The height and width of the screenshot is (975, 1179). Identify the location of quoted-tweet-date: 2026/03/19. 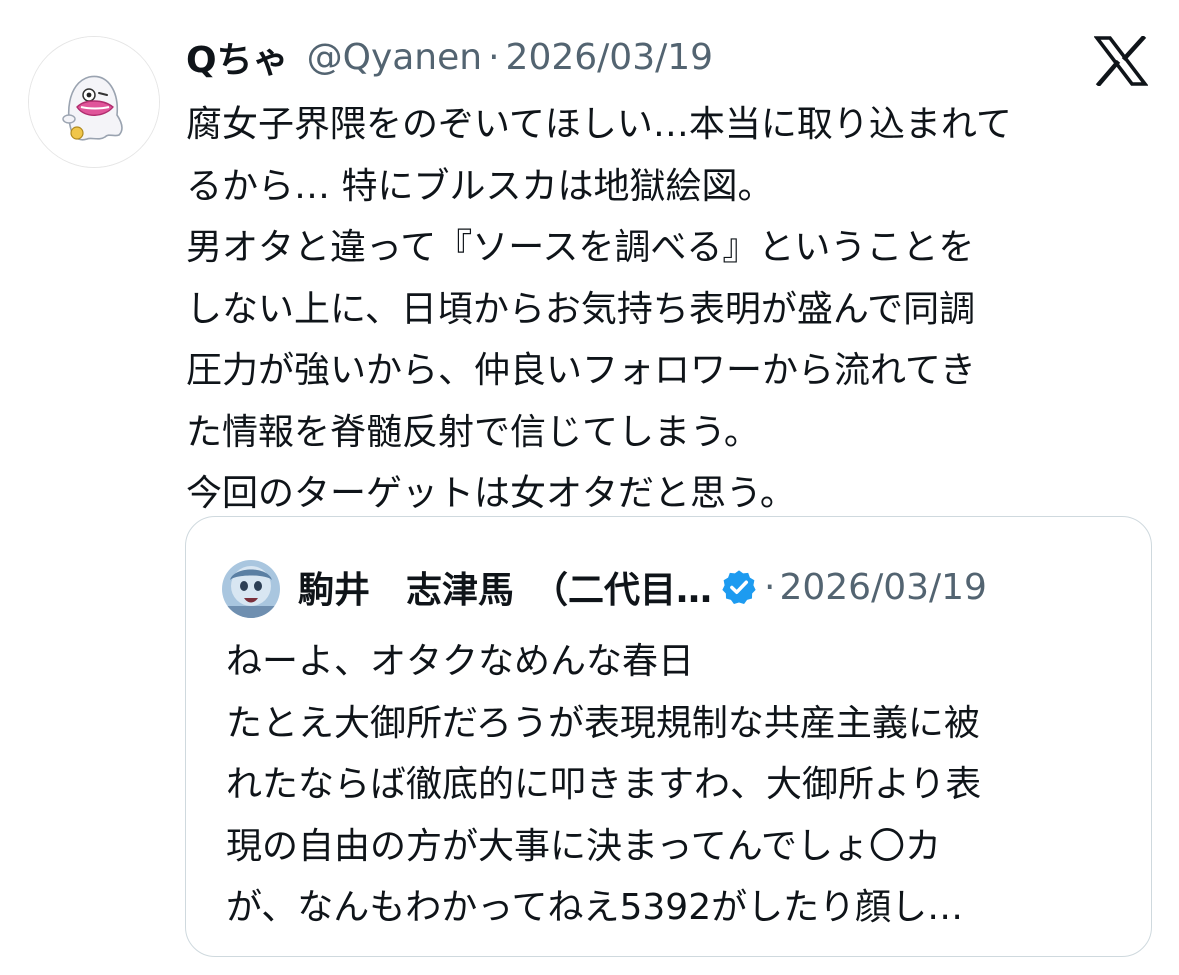
(883, 587).